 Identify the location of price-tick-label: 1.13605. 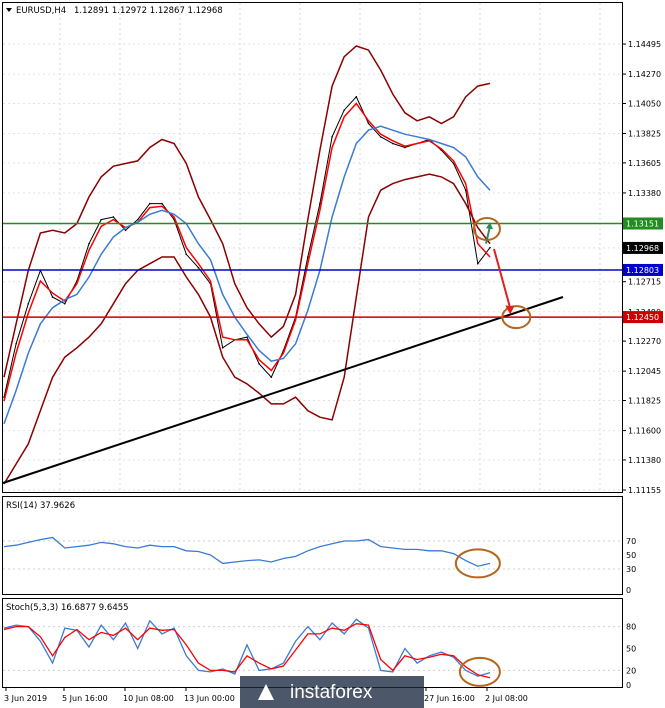
(644, 163).